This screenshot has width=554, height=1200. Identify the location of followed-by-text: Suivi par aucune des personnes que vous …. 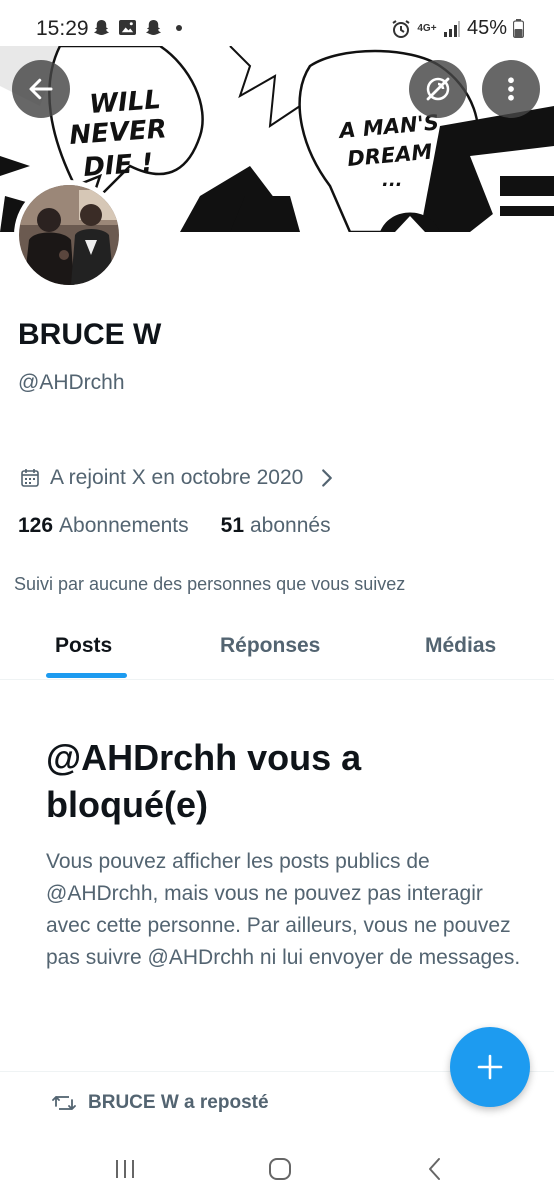
(210, 584).